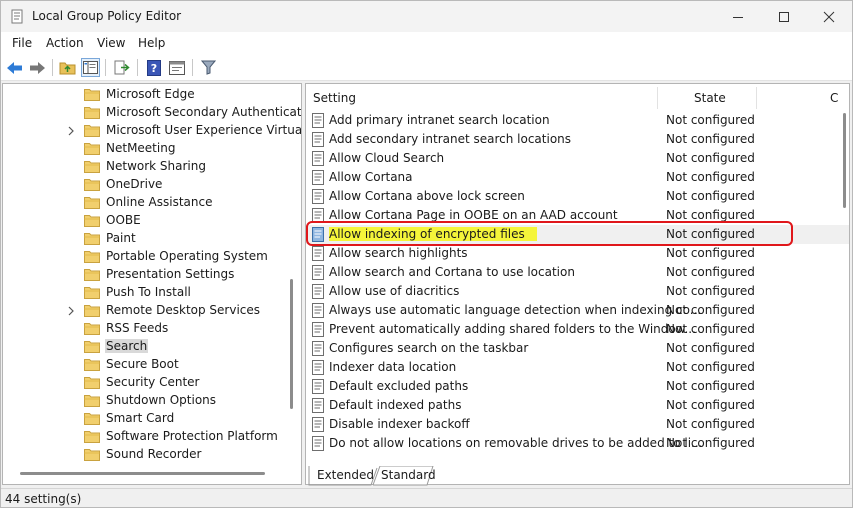  I want to click on menu-file: File, so click(22, 43).